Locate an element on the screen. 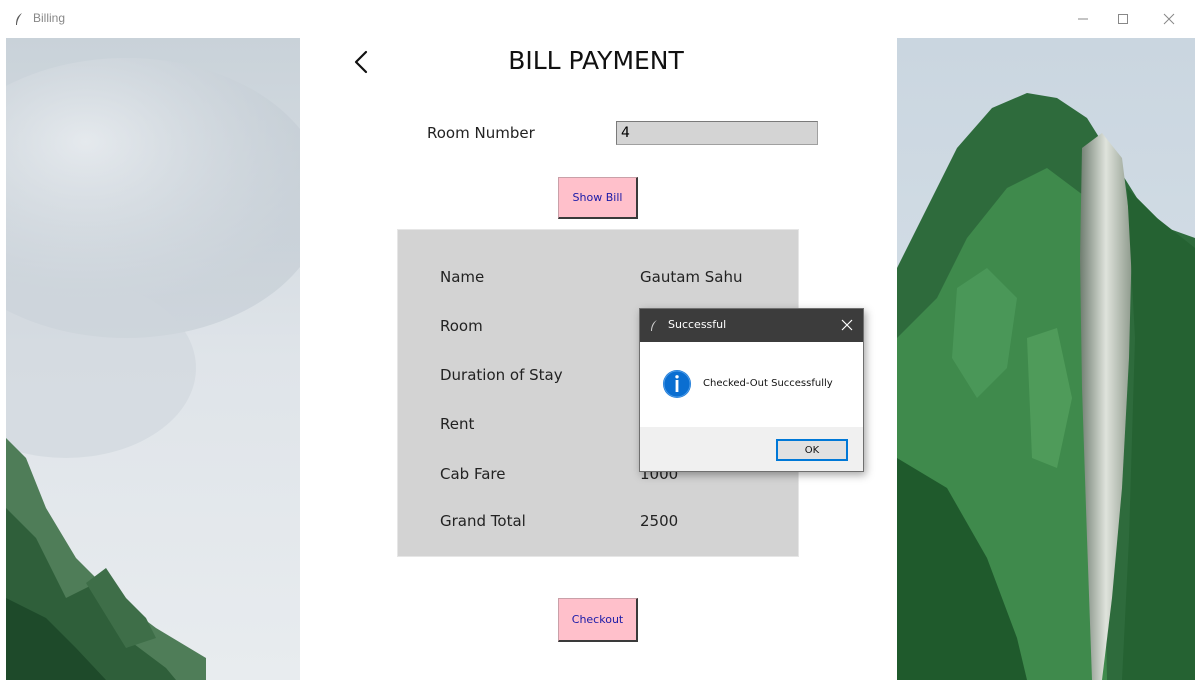 The width and height of the screenshot is (1195, 680). chevron-left-icon is located at coordinates (361, 62).